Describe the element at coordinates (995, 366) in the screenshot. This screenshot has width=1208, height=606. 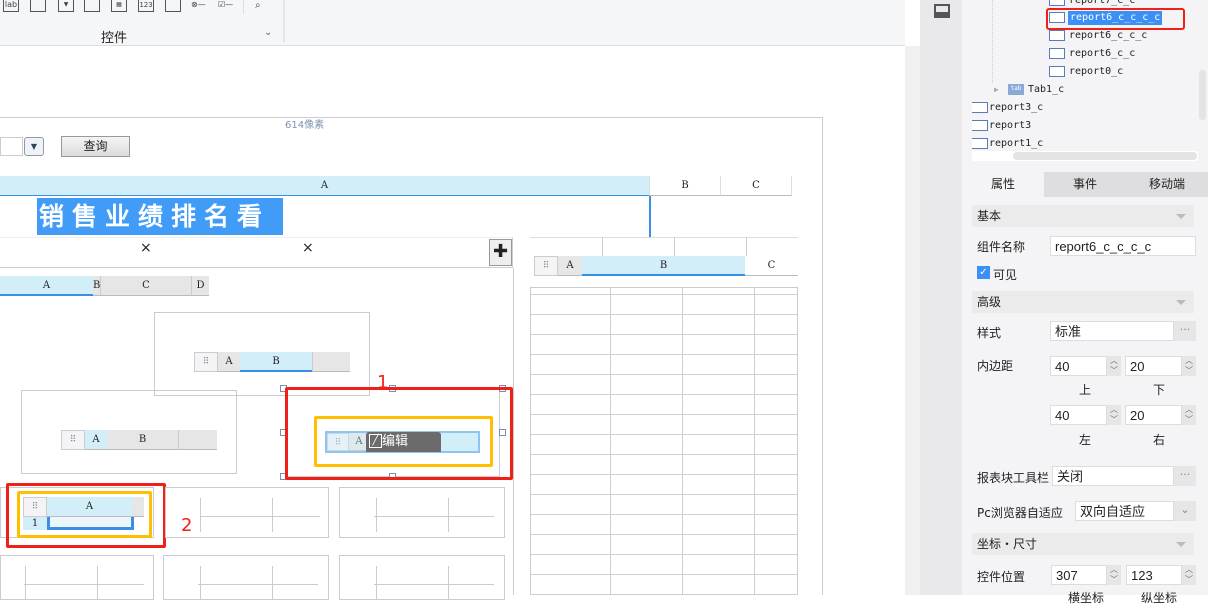
I see `padding-label: 内边距` at that location.